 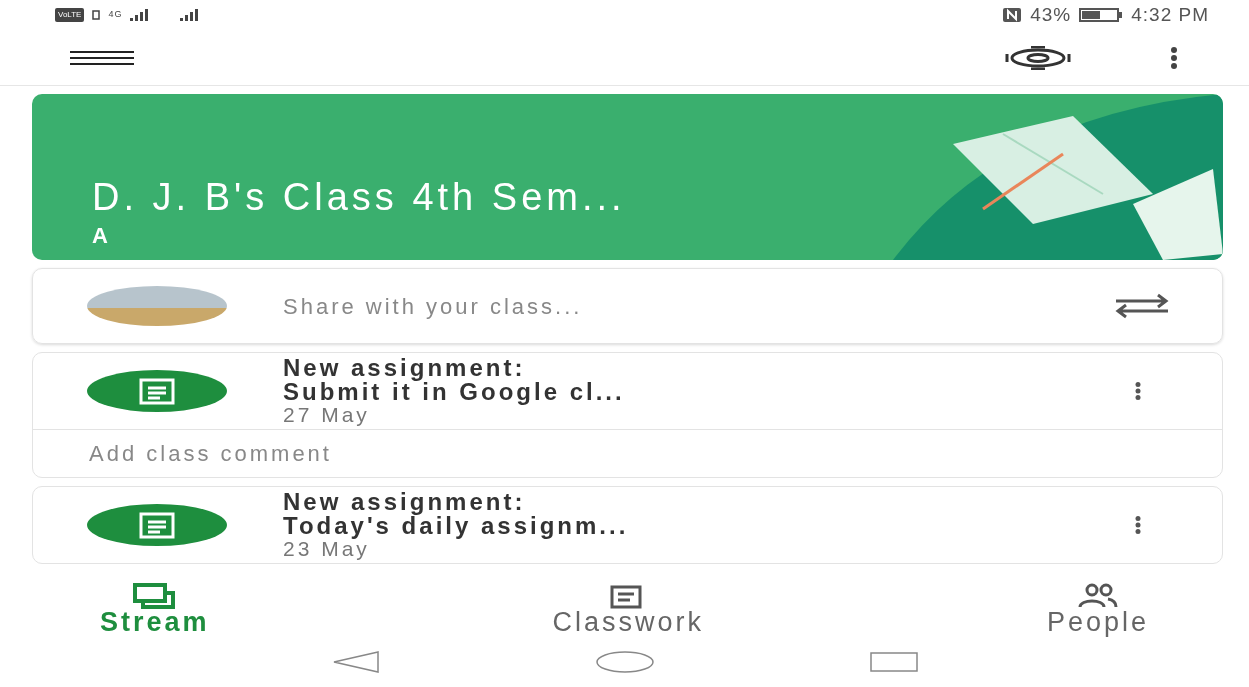 I want to click on nav-tab: Classwork, so click(x=628, y=609).